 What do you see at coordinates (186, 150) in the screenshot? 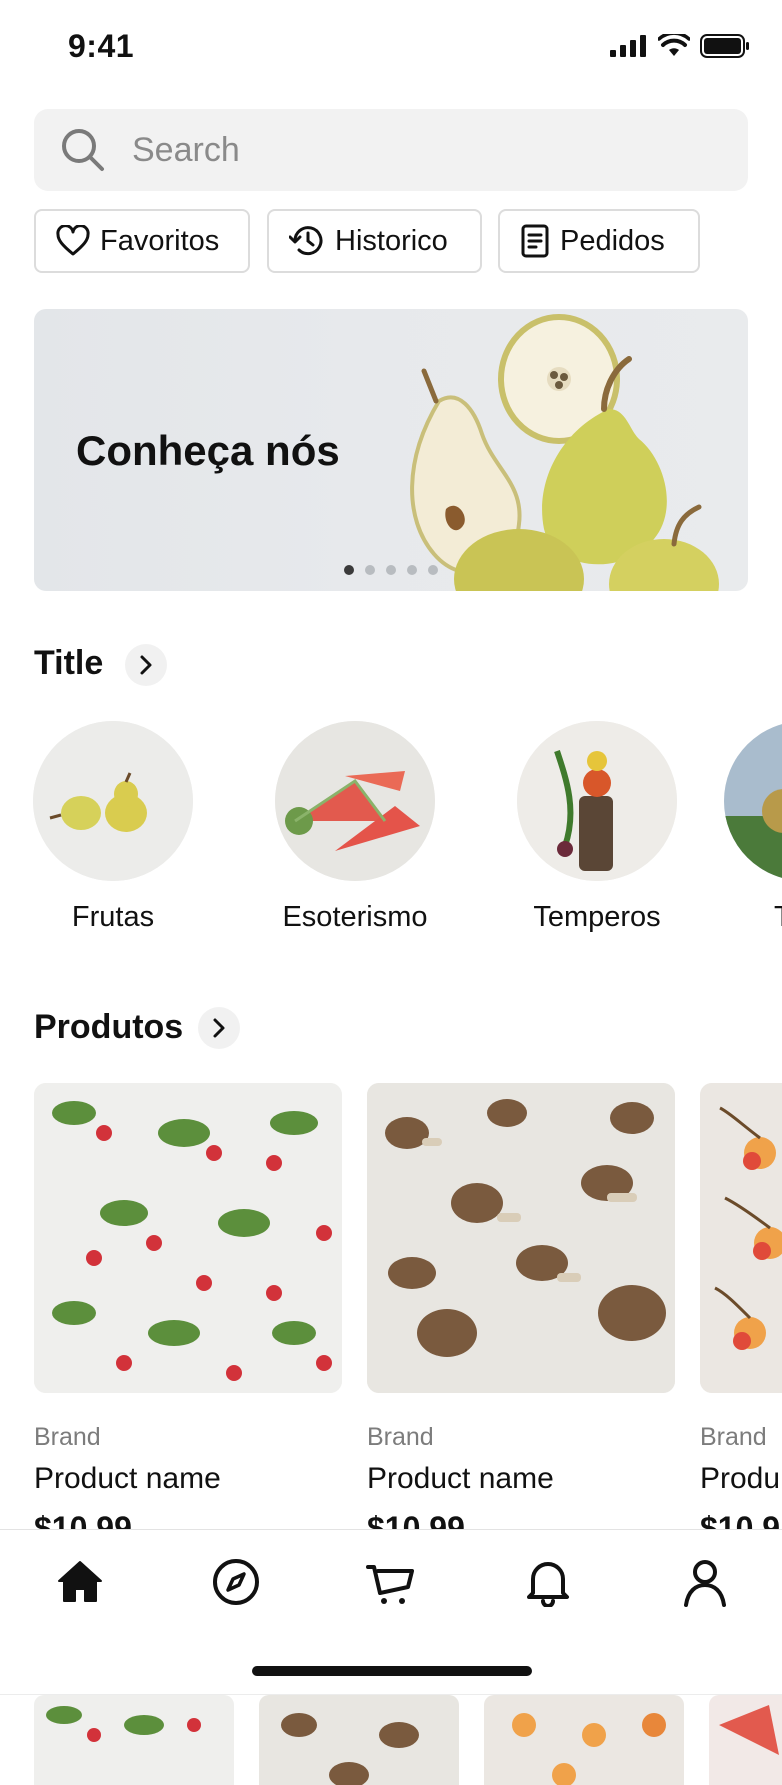
I see `search-input: Search` at bounding box center [186, 150].